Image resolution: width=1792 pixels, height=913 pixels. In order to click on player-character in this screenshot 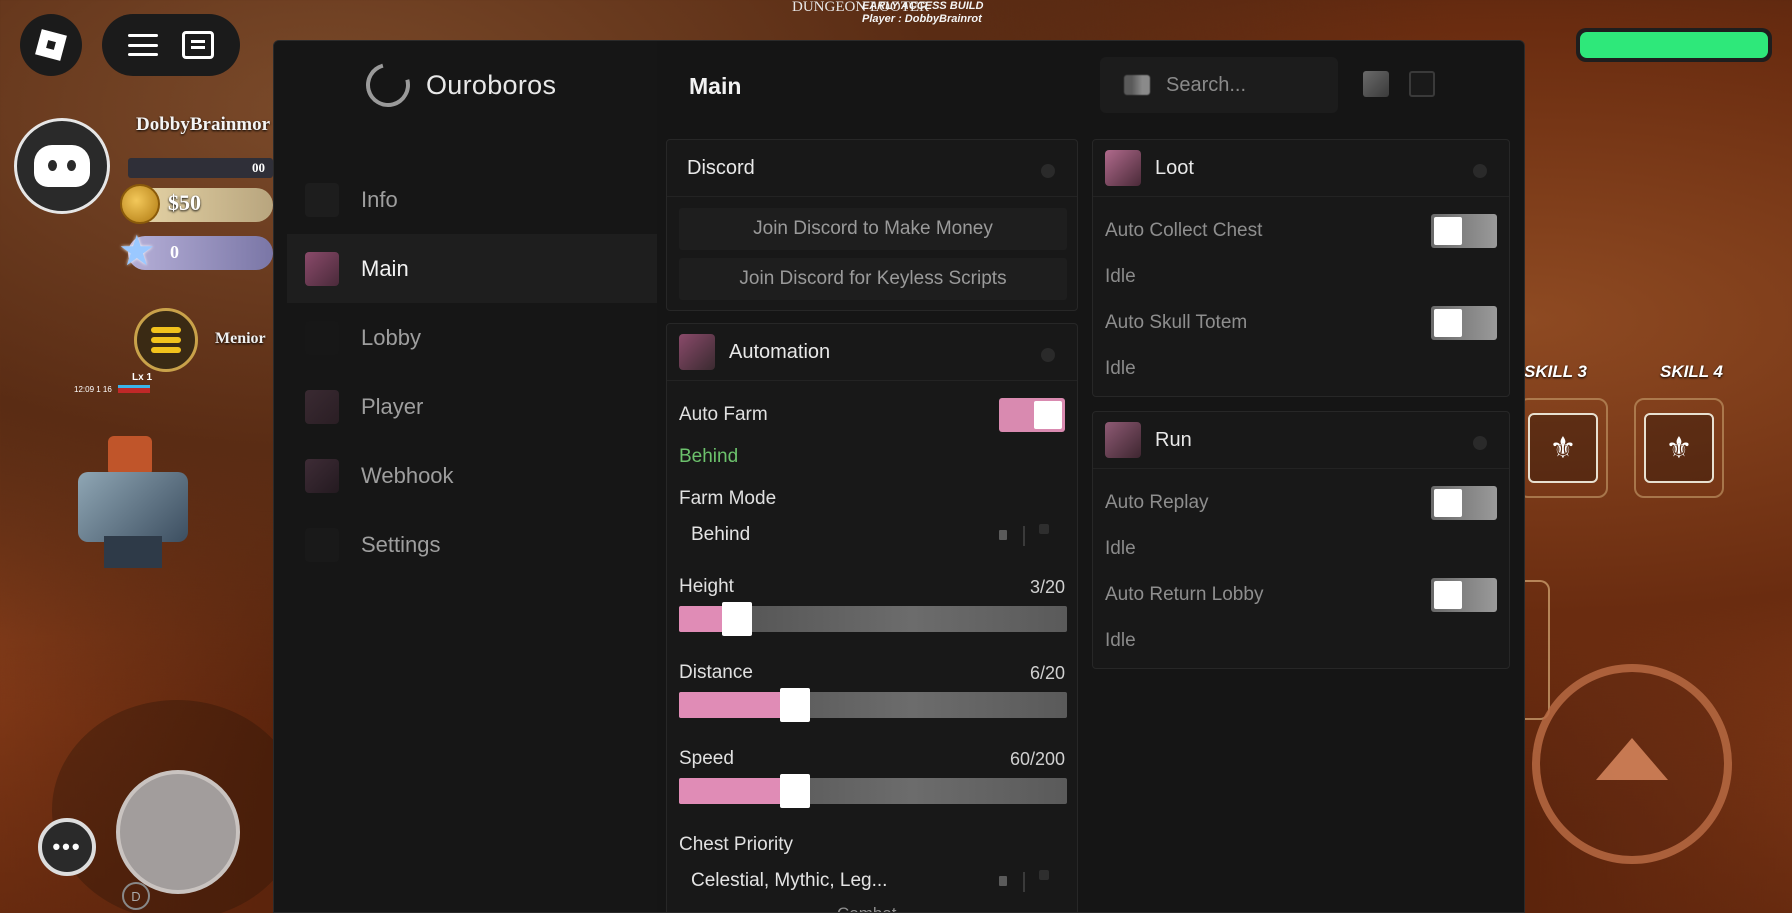, I will do `click(133, 502)`.